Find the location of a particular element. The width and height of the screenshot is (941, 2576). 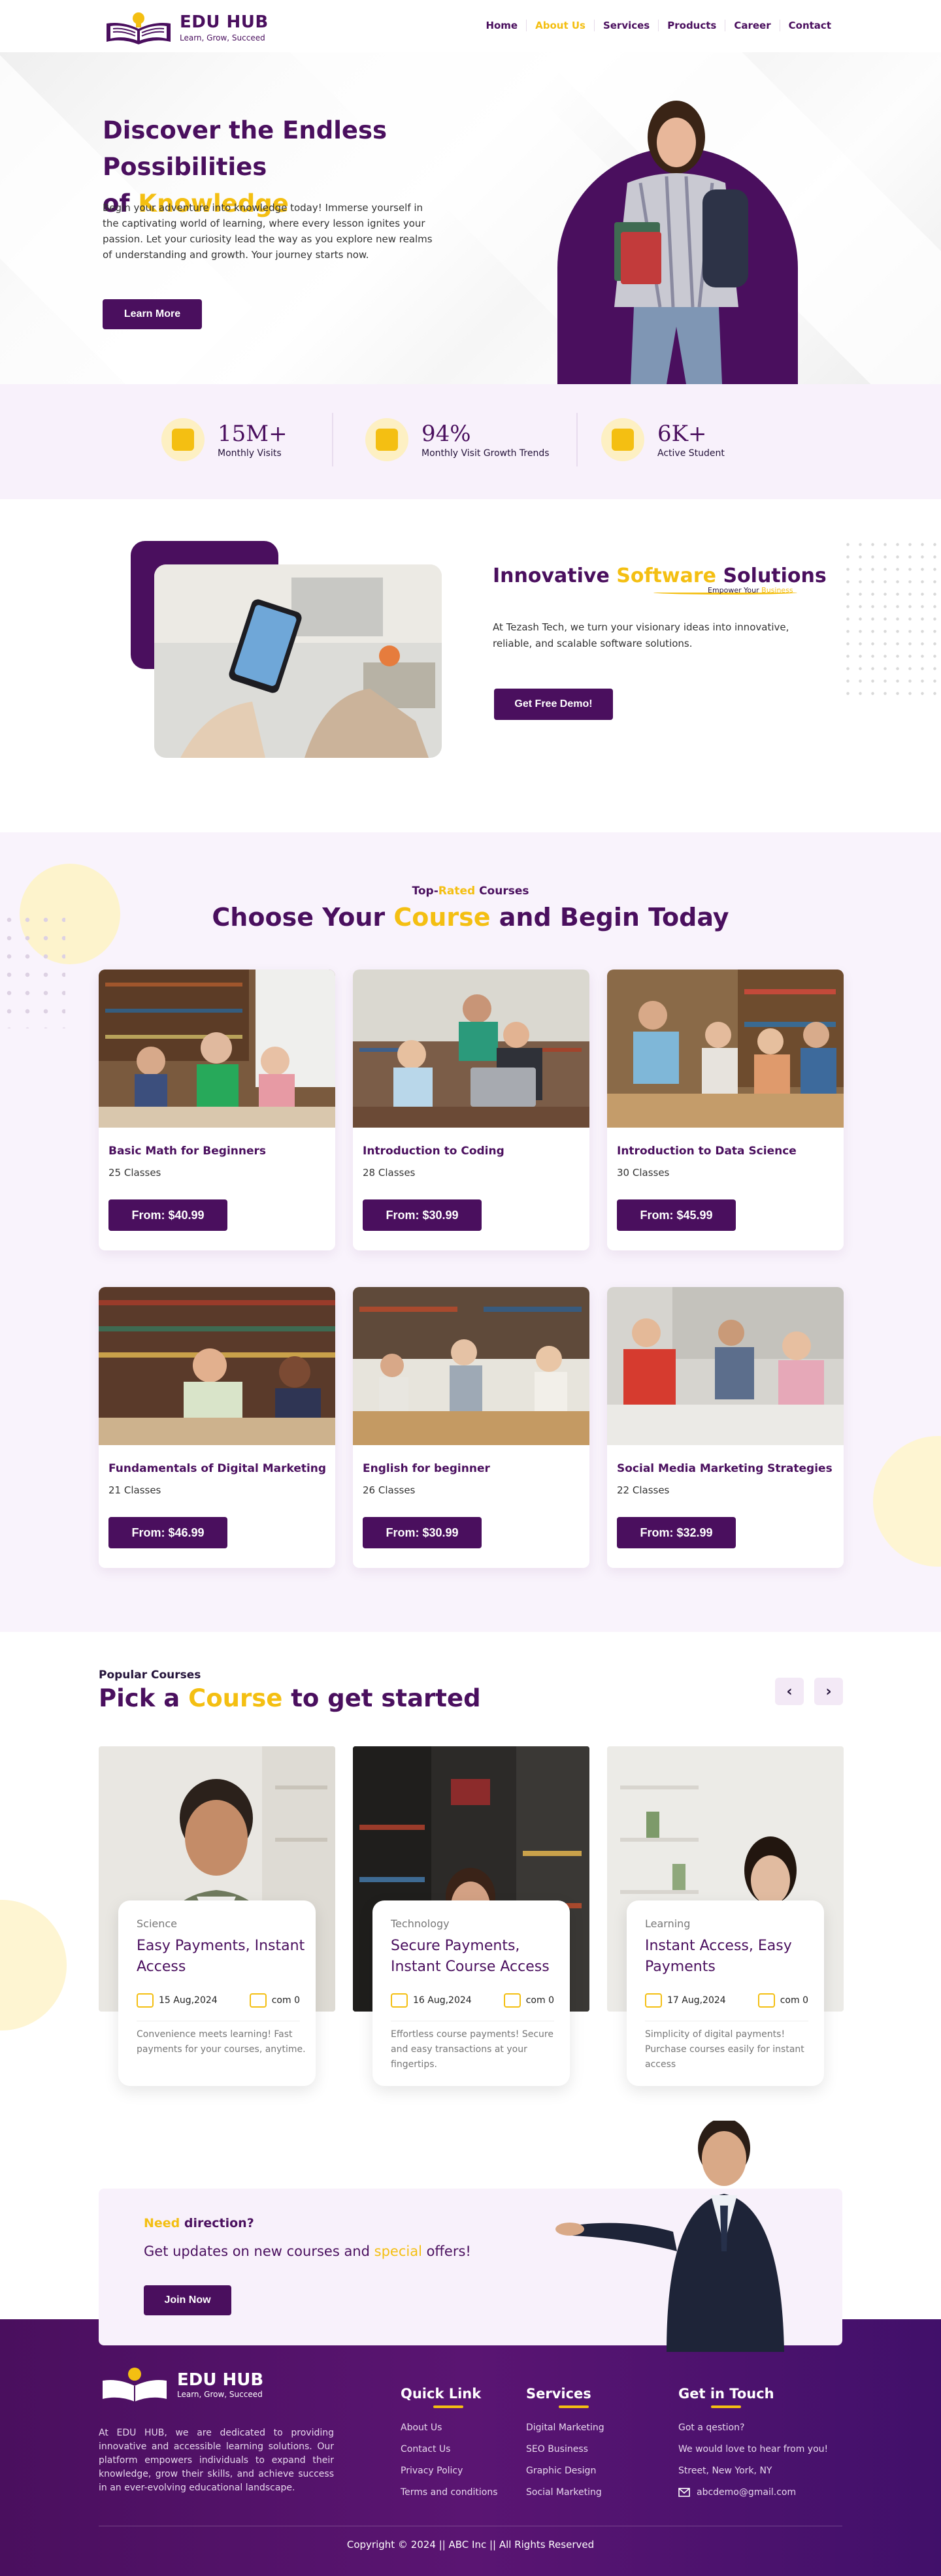

footer-link-digital-marketing: Digital Marketing is located at coordinates (565, 2427).